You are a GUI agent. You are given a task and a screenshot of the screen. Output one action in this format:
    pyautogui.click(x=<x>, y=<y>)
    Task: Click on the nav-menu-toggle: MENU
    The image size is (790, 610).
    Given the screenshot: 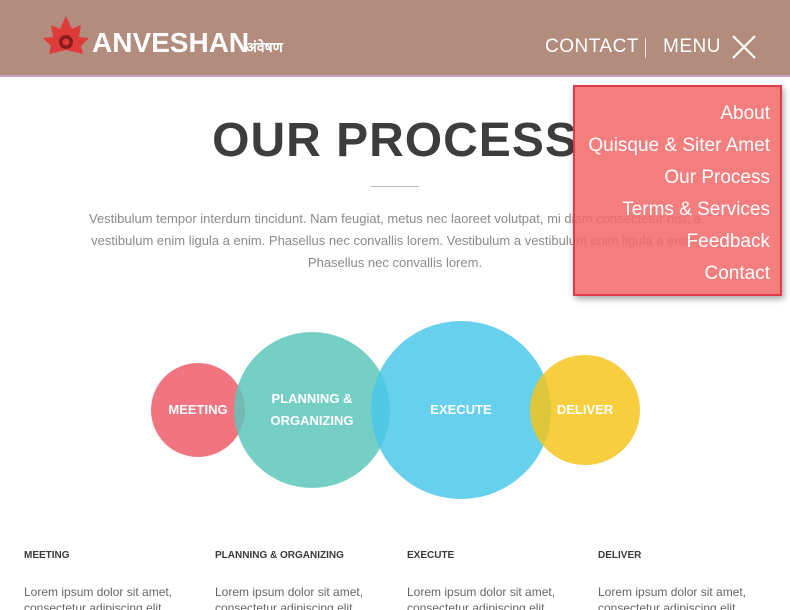 What is the action you would take?
    pyautogui.click(x=692, y=47)
    